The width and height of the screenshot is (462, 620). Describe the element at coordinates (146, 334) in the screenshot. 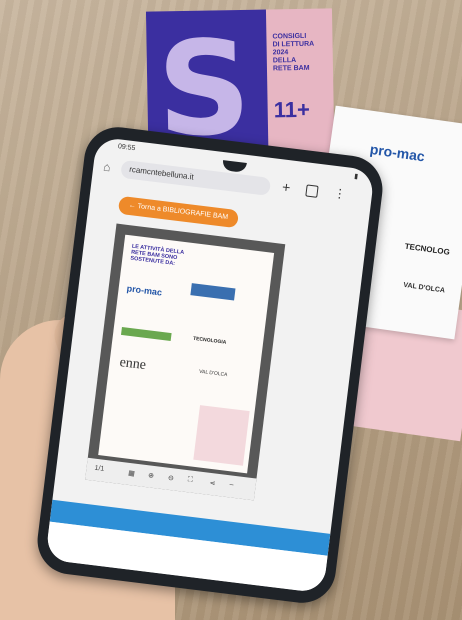

I see `page-logo-green` at that location.